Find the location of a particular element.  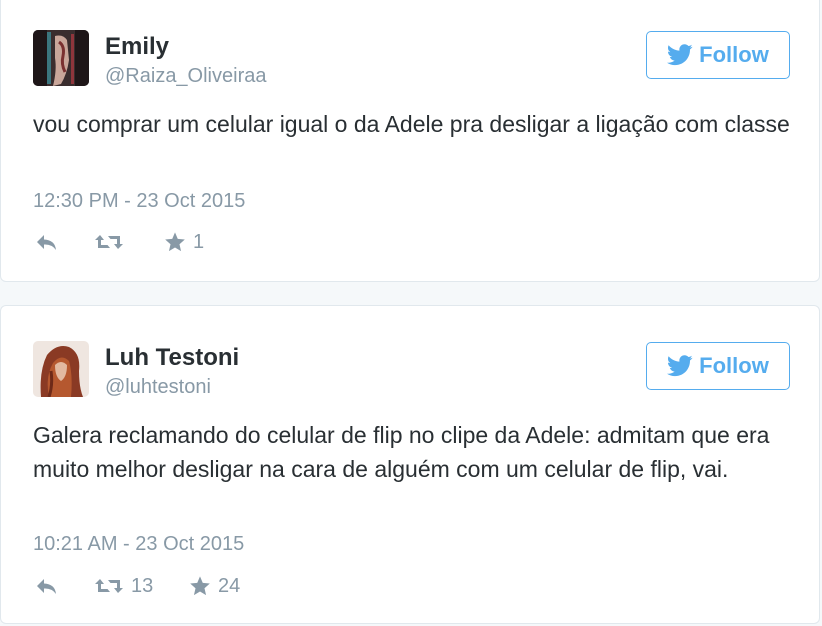

retweet-button is located at coordinates (112, 242).